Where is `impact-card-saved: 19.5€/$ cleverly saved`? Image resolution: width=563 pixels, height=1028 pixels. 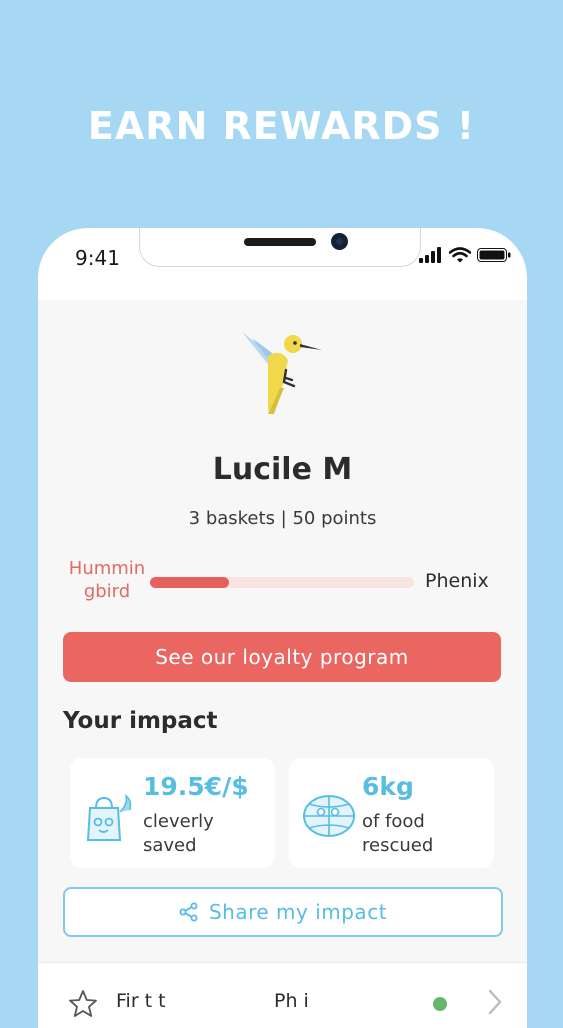 impact-card-saved: 19.5€/$ cleverly saved is located at coordinates (172, 813).